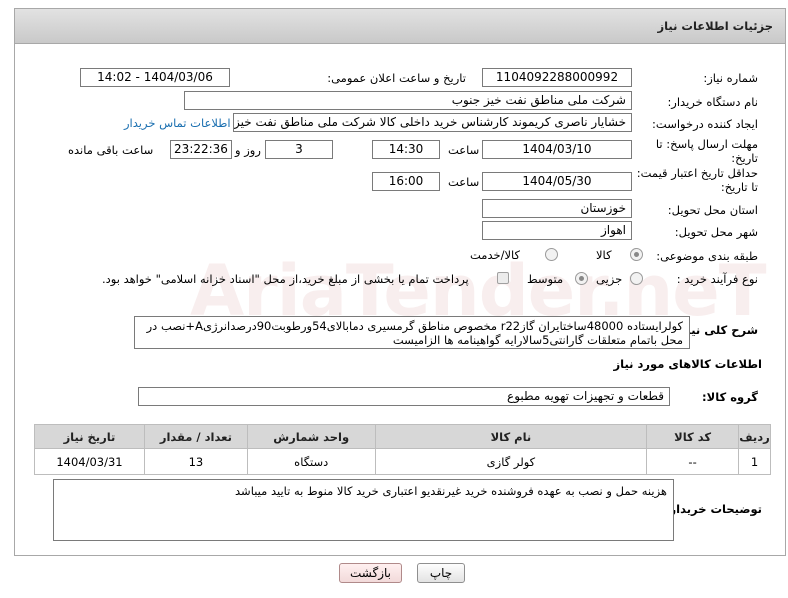 This screenshot has width=788, height=598. I want to click on cell-unit: دستگاه, so click(311, 461).